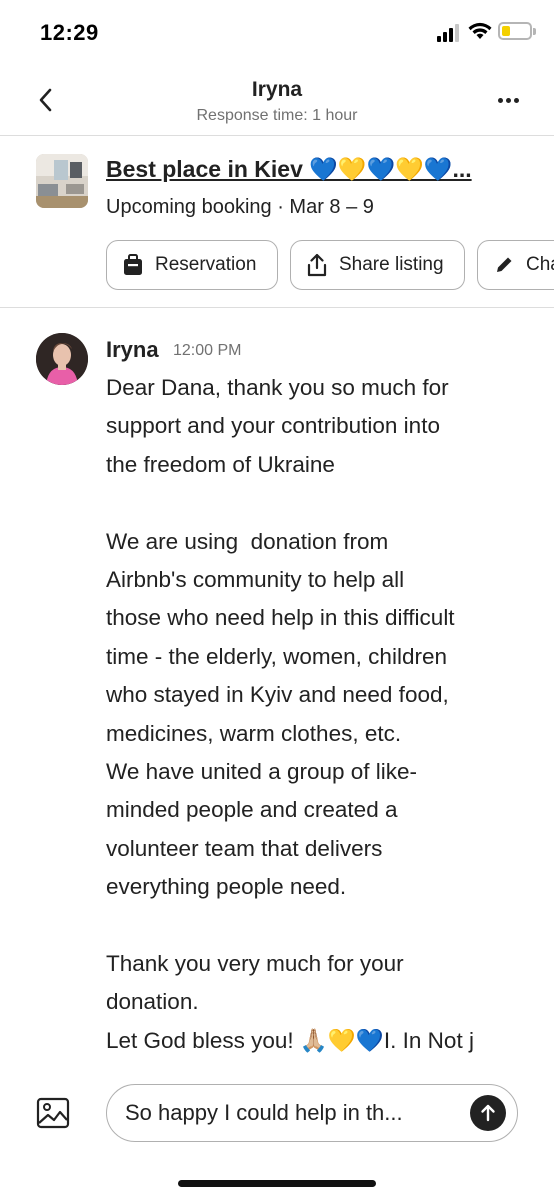 Image resolution: width=554 pixels, height=1200 pixels. What do you see at coordinates (255, 963) in the screenshot?
I see `message-line: Thank you very much for your` at bounding box center [255, 963].